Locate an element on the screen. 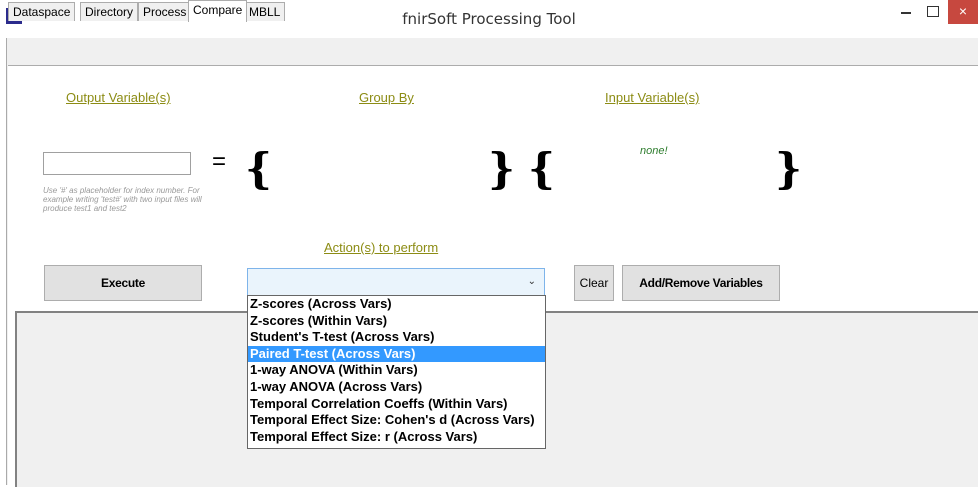  minimize-icon is located at coordinates (906, 13).